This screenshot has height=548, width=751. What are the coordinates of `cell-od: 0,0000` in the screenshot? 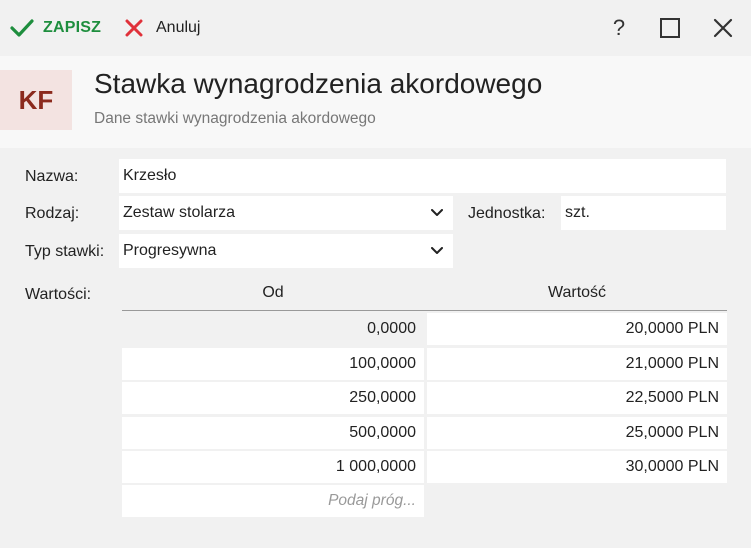 It's located at (273, 329).